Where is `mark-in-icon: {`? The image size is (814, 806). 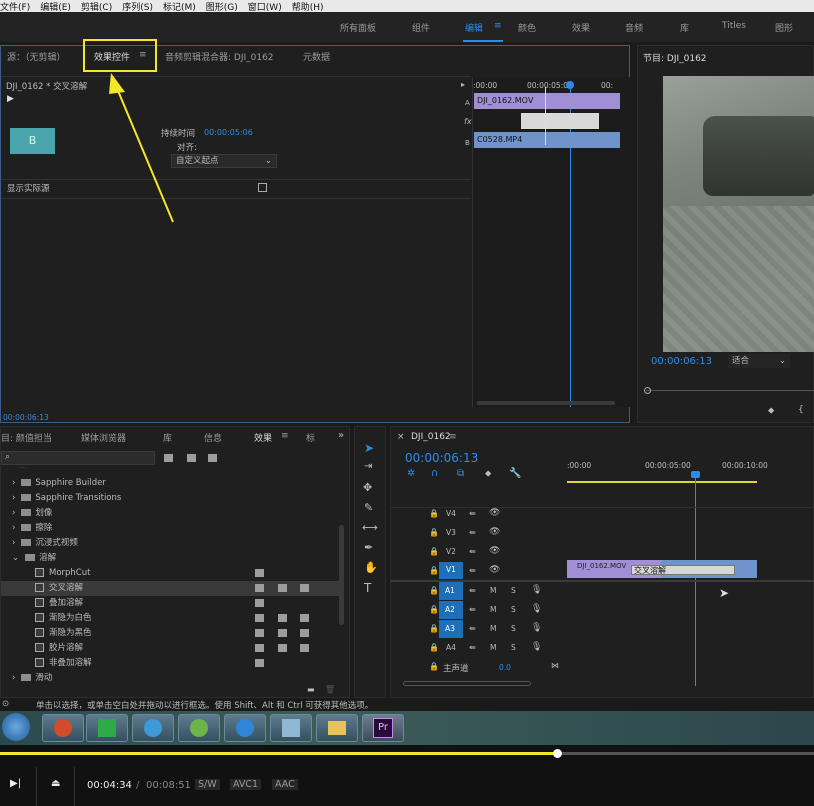
mark-in-icon: { is located at coordinates (801, 410).